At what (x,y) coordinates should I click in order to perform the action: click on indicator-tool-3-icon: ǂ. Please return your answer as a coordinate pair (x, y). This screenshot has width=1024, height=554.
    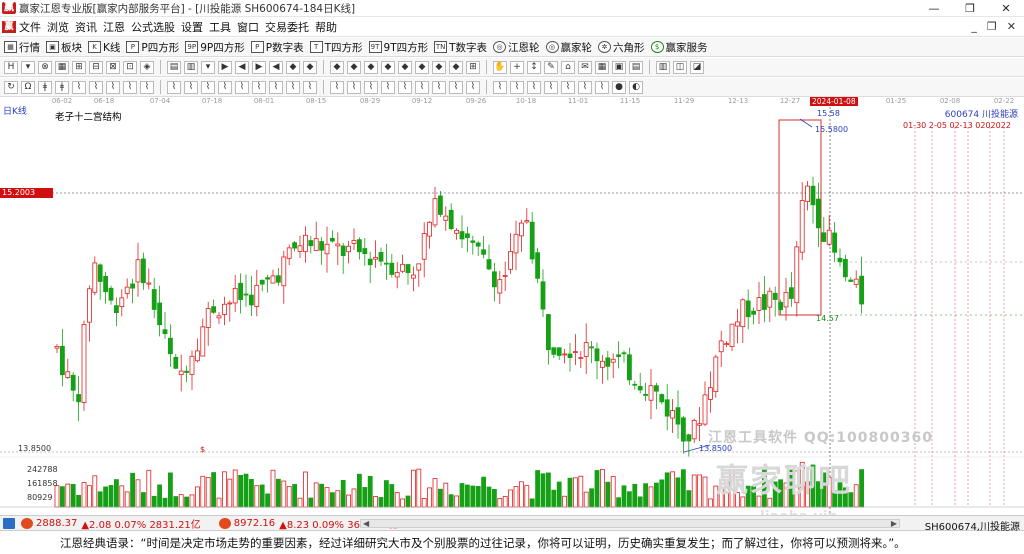
    Looking at the image, I should click on (62, 87).